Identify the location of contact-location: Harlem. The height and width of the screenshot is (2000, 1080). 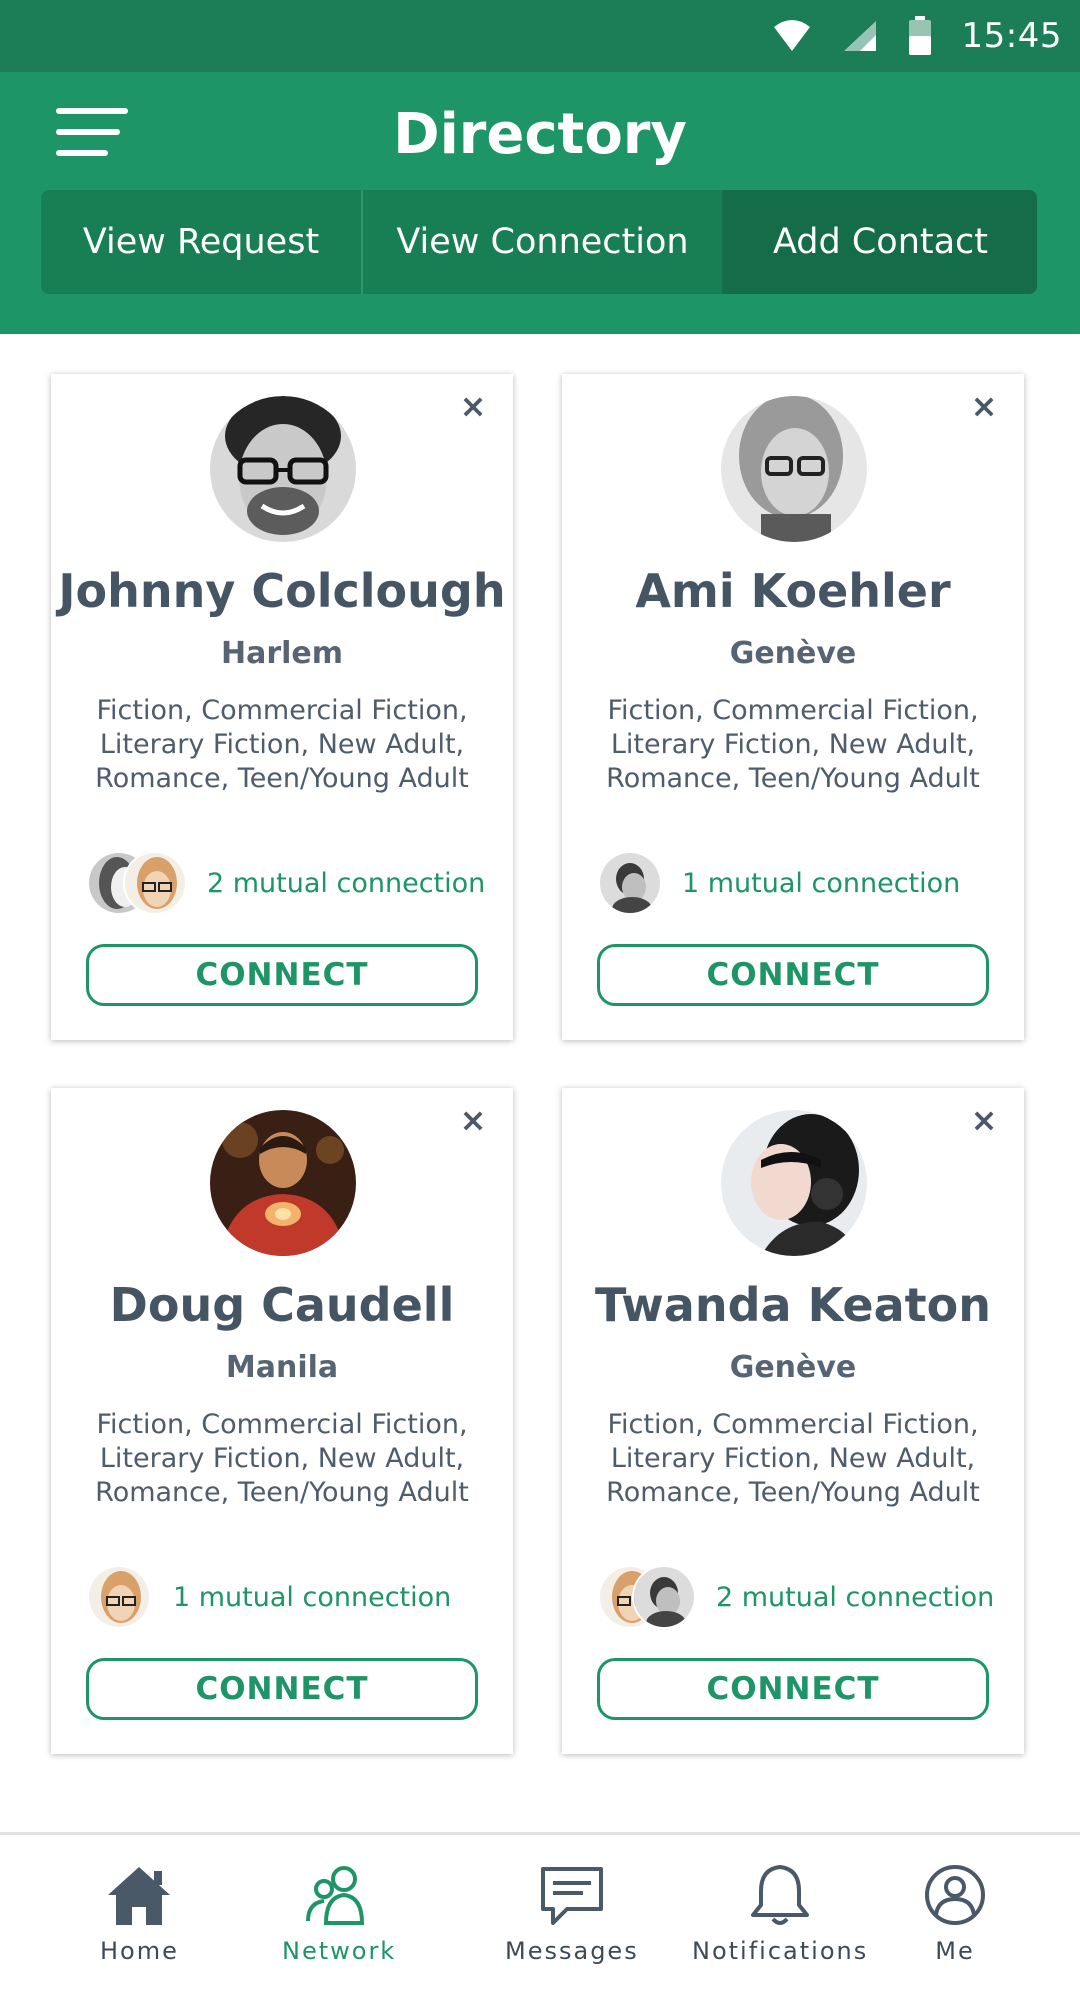
(282, 653).